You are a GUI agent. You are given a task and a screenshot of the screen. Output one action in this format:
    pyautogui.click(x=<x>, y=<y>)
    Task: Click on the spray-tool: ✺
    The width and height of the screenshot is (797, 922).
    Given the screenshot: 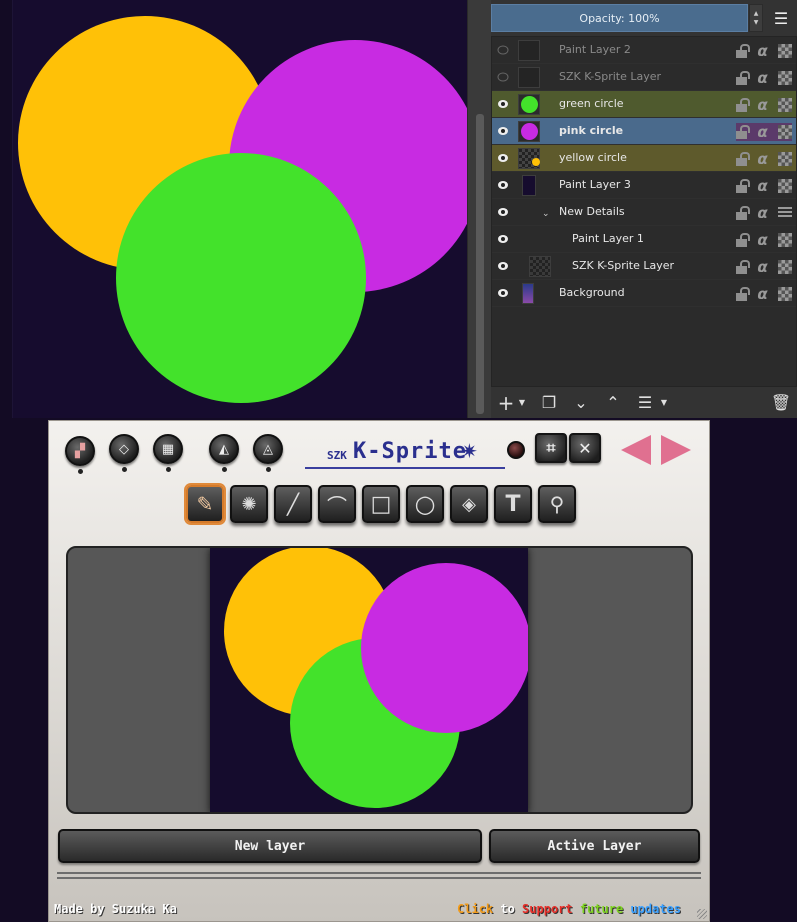 What is the action you would take?
    pyautogui.click(x=249, y=504)
    